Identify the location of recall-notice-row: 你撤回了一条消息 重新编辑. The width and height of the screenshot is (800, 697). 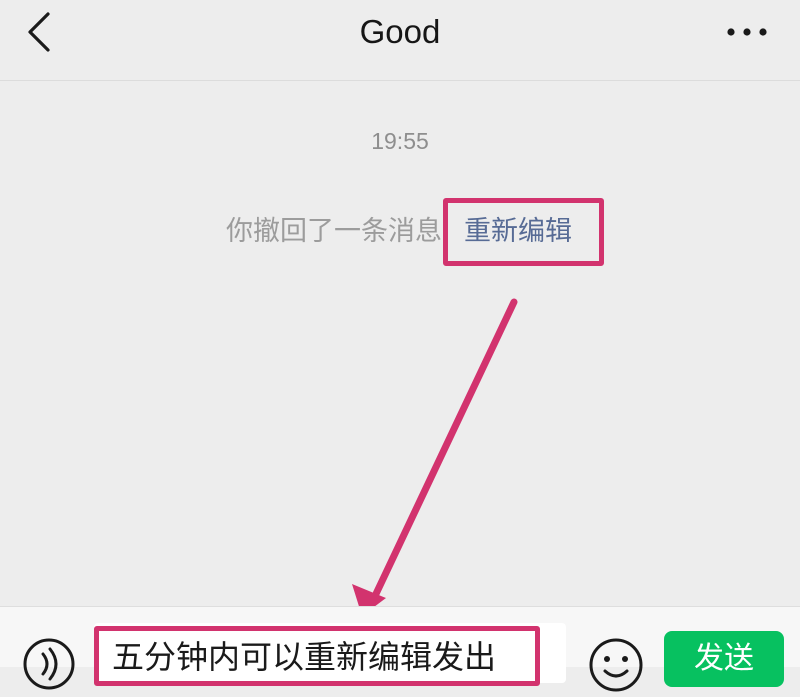
(400, 232).